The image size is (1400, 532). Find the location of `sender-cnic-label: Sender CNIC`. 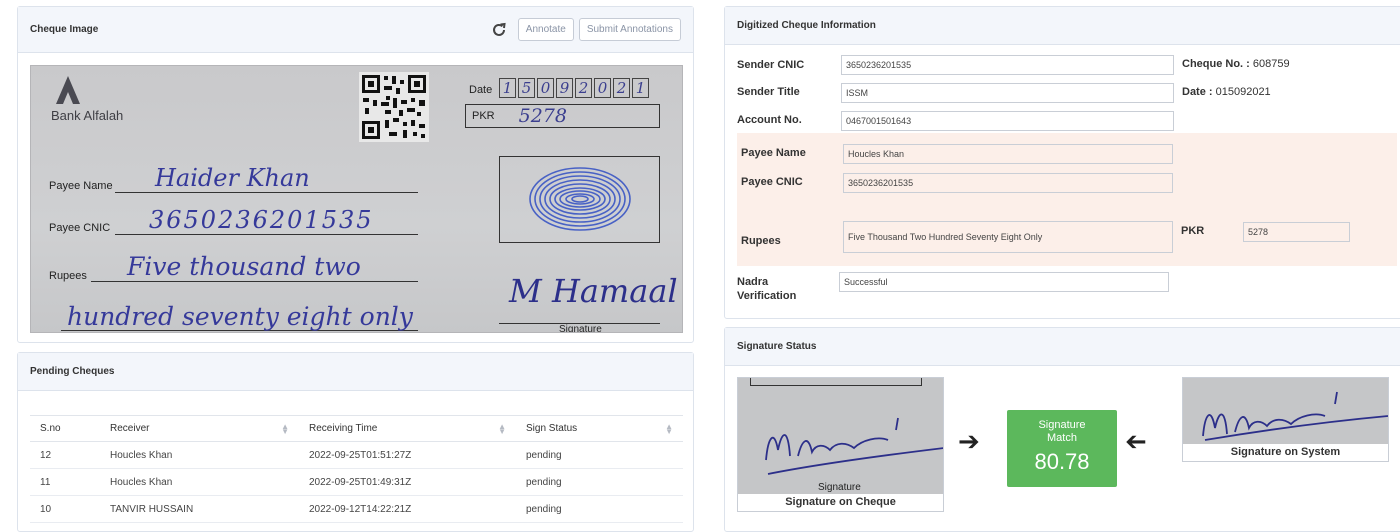

sender-cnic-label: Sender CNIC is located at coordinates (771, 65).